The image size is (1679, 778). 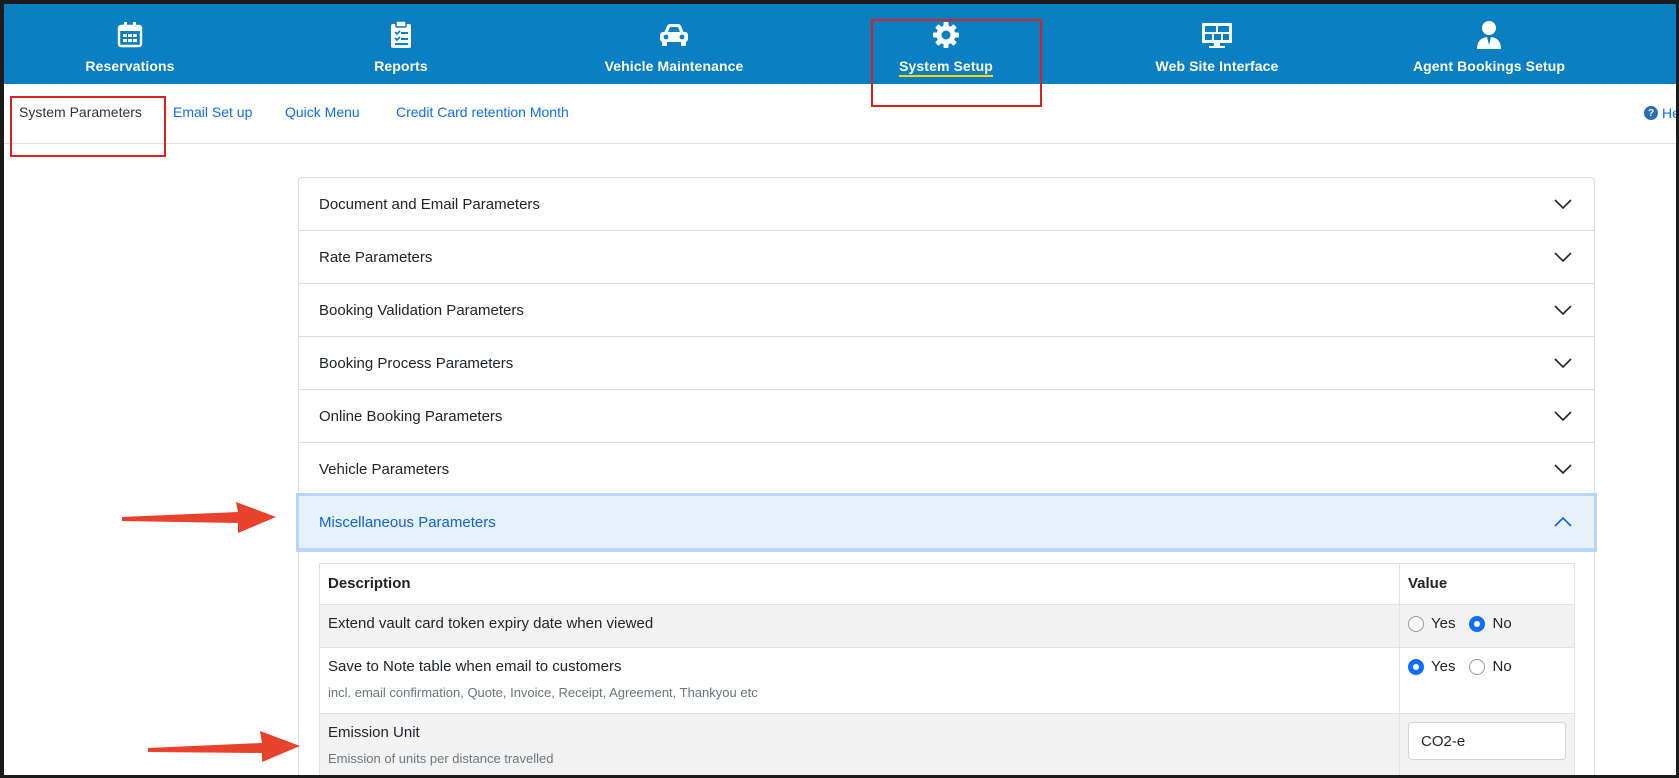 What do you see at coordinates (946, 204) in the screenshot?
I see `accordion-document-and-email-parameters: Document and Email Parameters` at bounding box center [946, 204].